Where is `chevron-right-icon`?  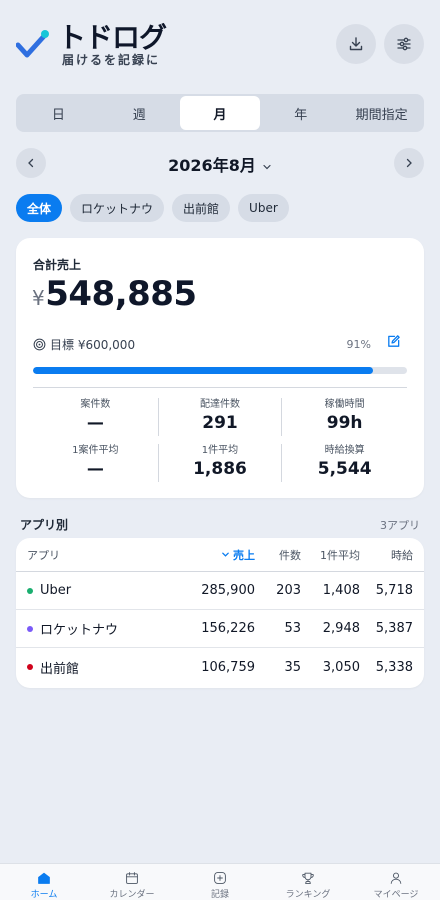
chevron-right-icon is located at coordinates (409, 163).